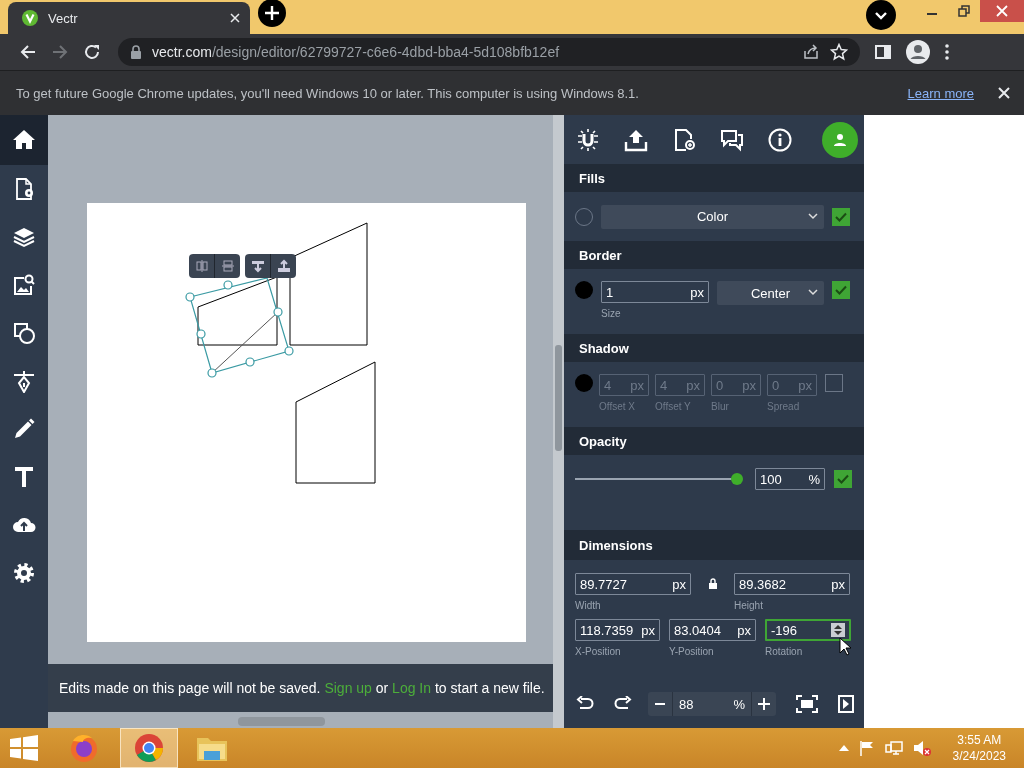 This screenshot has height=768, width=1024. I want to click on opacity-slider, so click(659, 479).